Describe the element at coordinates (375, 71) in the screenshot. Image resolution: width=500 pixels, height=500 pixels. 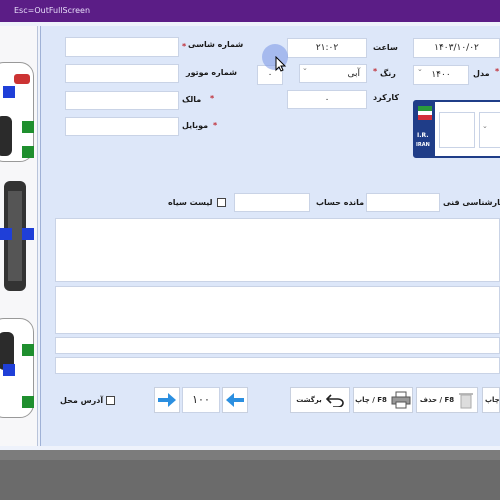
I see `color-required-mark: *` at that location.